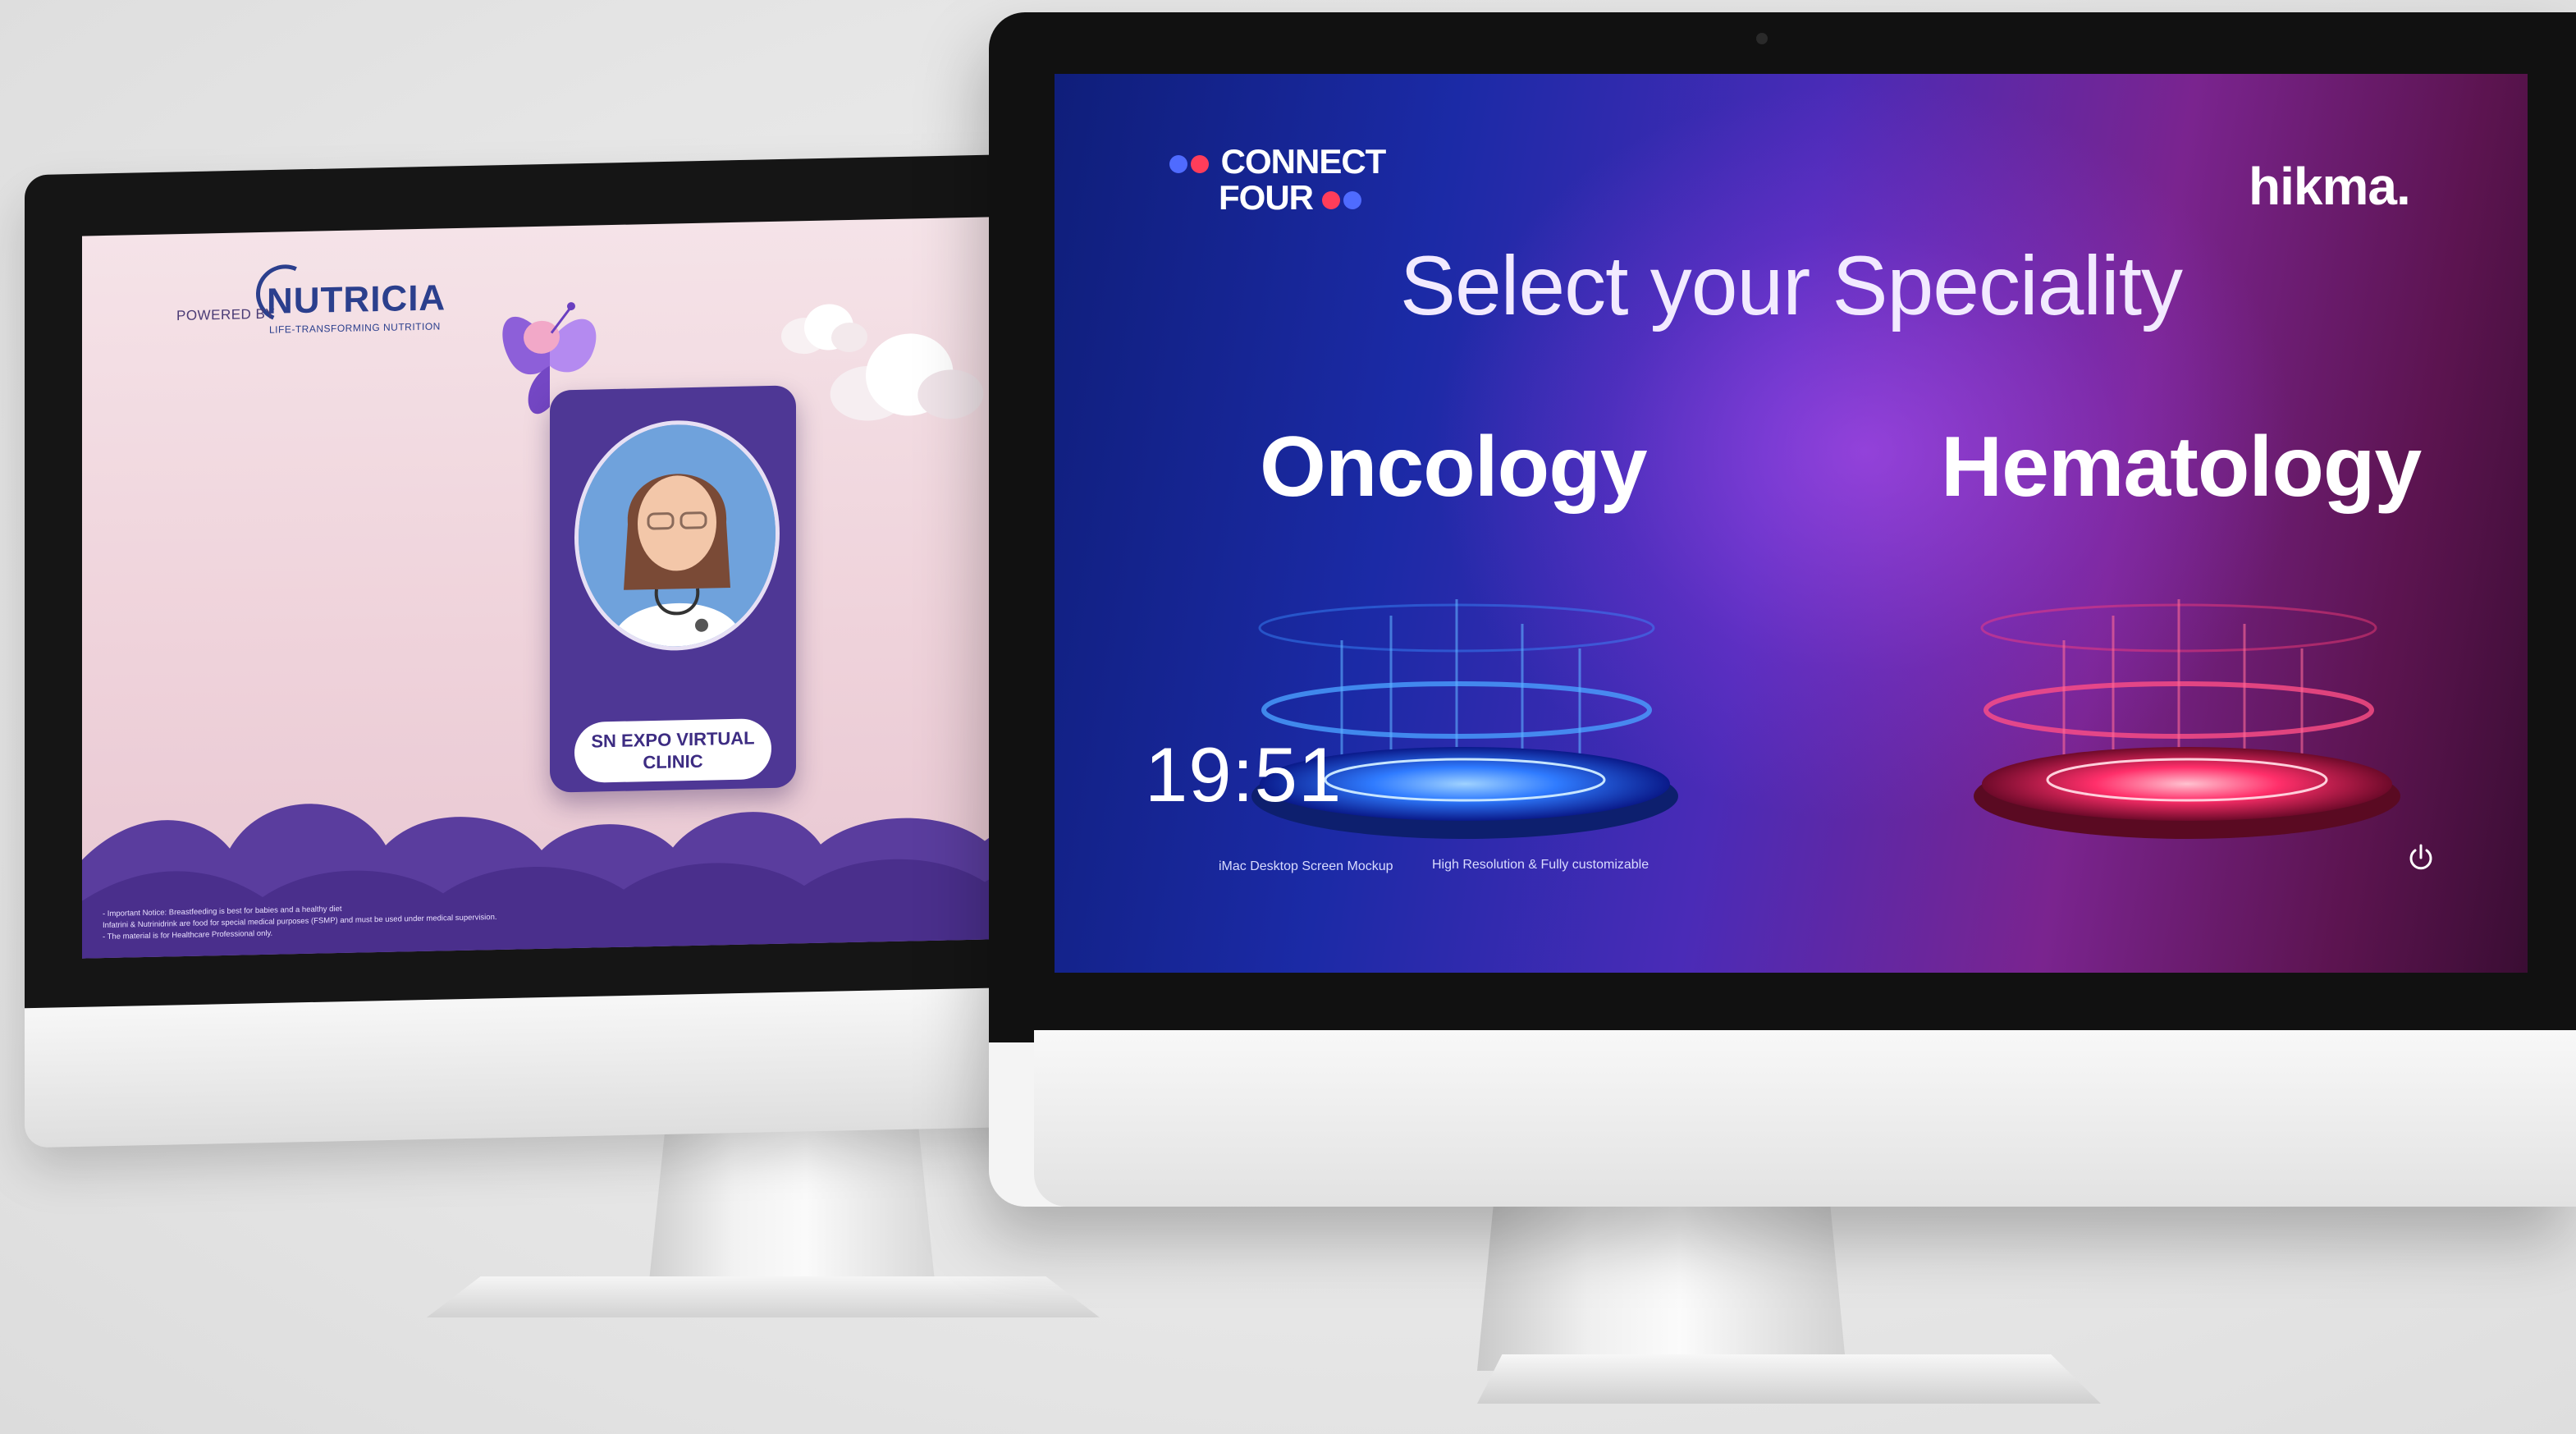 The height and width of the screenshot is (1434, 2576). I want to click on camera-icon, so click(1762, 38).